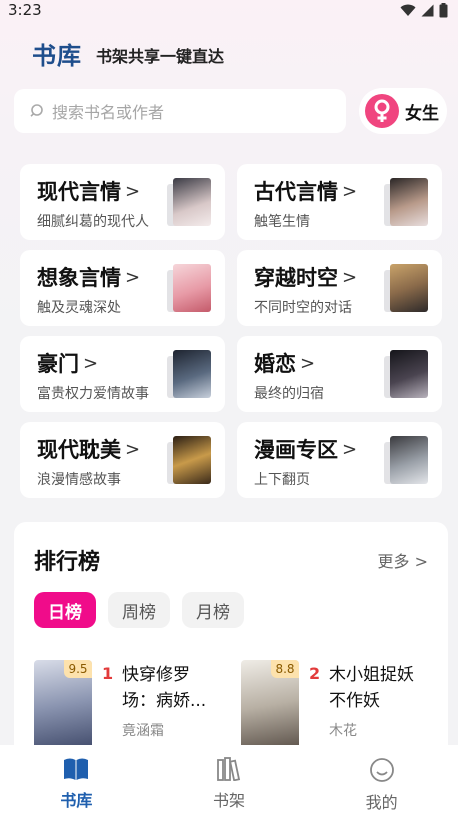  What do you see at coordinates (229, 11) in the screenshot?
I see `status-bar: 3:23` at bounding box center [229, 11].